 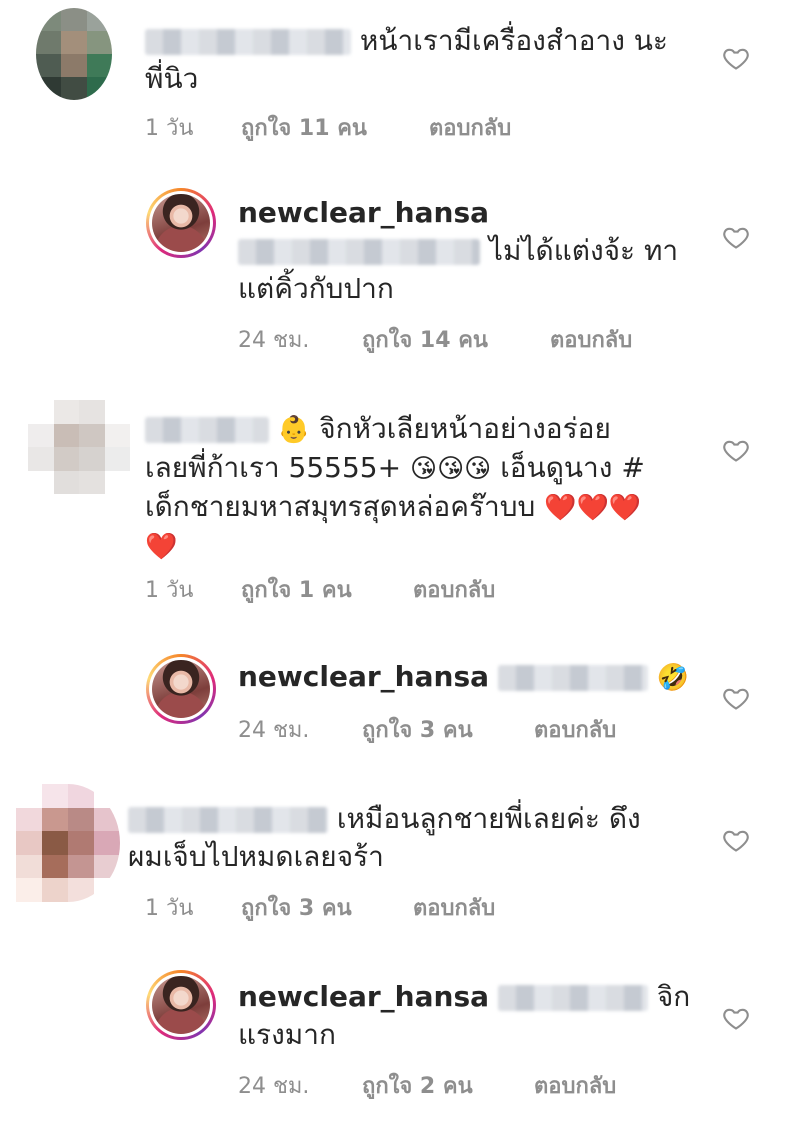 What do you see at coordinates (673, 678) in the screenshot?
I see `rofl-emoji: 🤣` at bounding box center [673, 678].